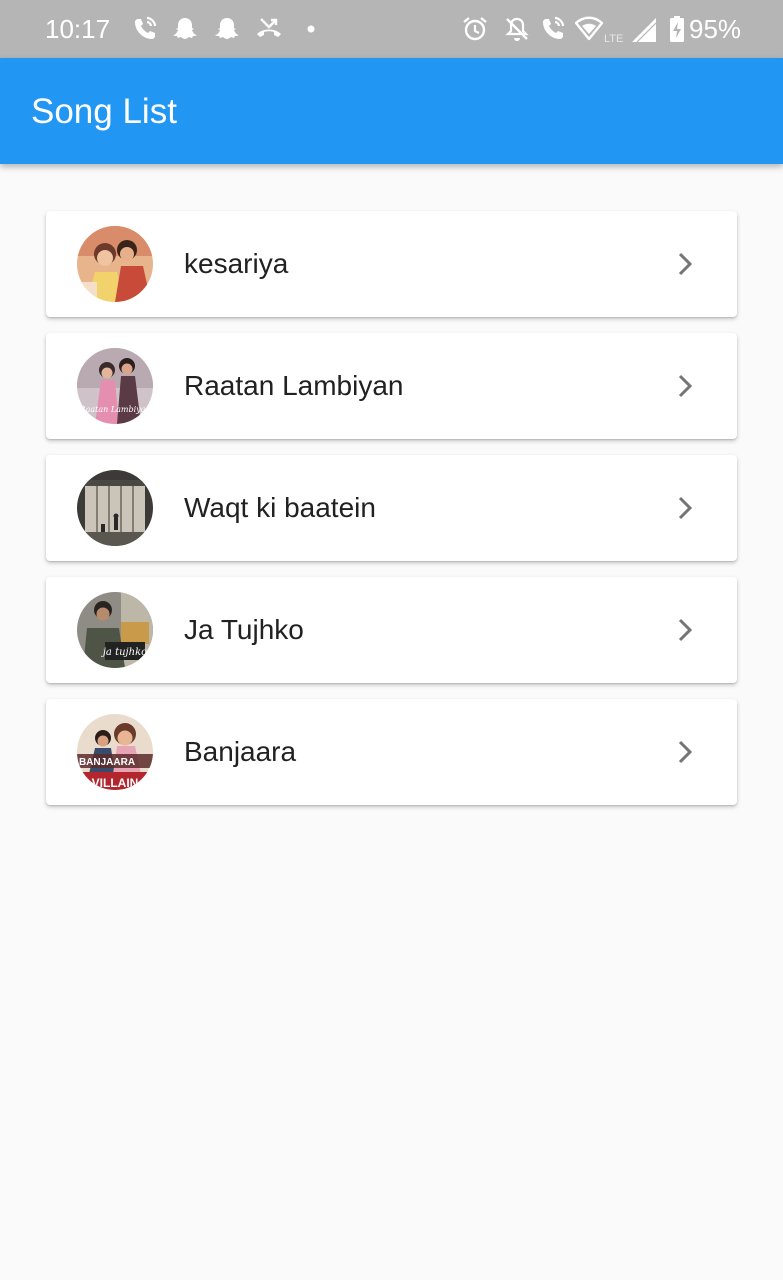 The height and width of the screenshot is (1280, 783). I want to click on battery-charging-icon, so click(677, 29).